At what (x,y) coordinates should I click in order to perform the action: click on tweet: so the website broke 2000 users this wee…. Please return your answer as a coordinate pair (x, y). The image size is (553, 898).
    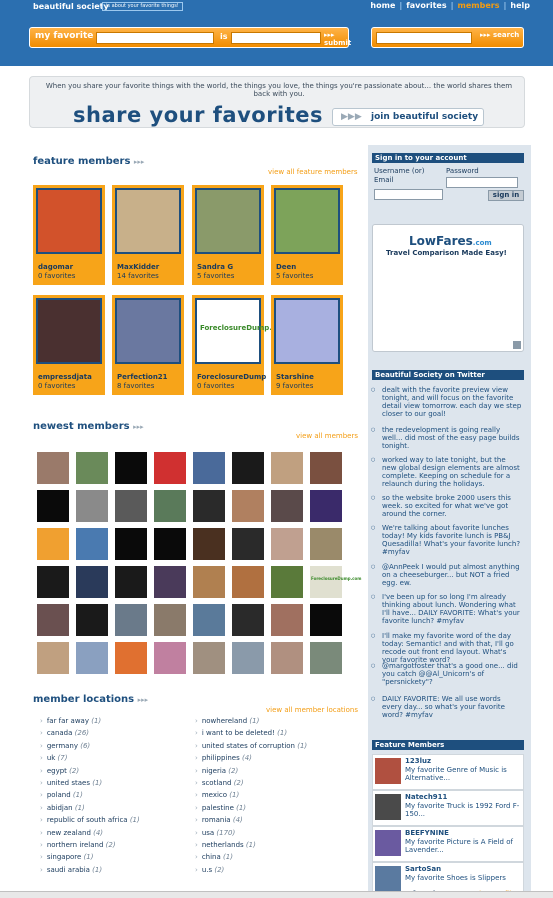
    Looking at the image, I should click on (452, 506).